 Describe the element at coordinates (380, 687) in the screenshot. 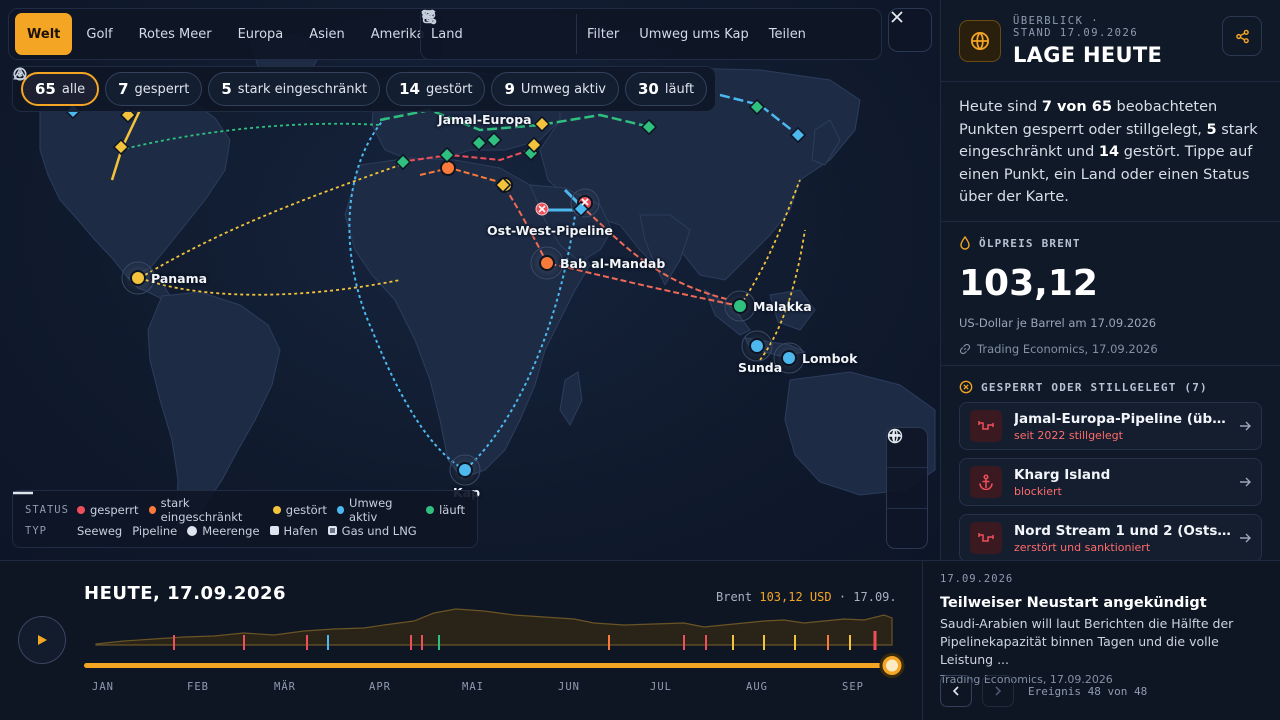

I see `month-label: APR` at that location.